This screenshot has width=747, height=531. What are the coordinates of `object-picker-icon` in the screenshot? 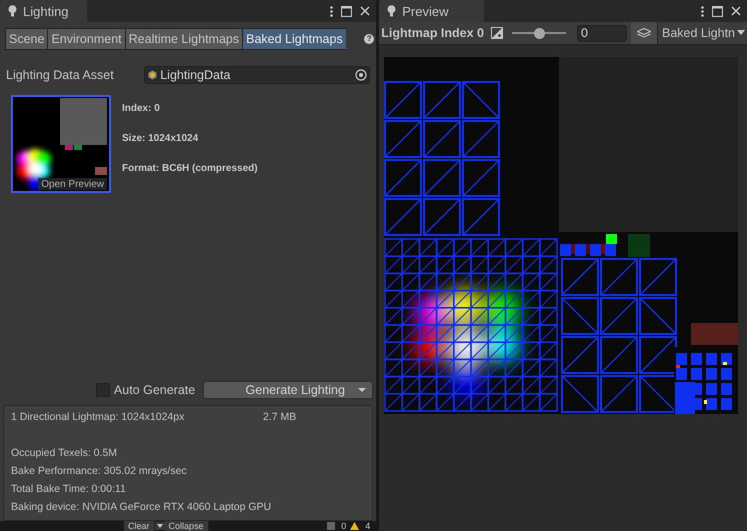 It's located at (361, 75).